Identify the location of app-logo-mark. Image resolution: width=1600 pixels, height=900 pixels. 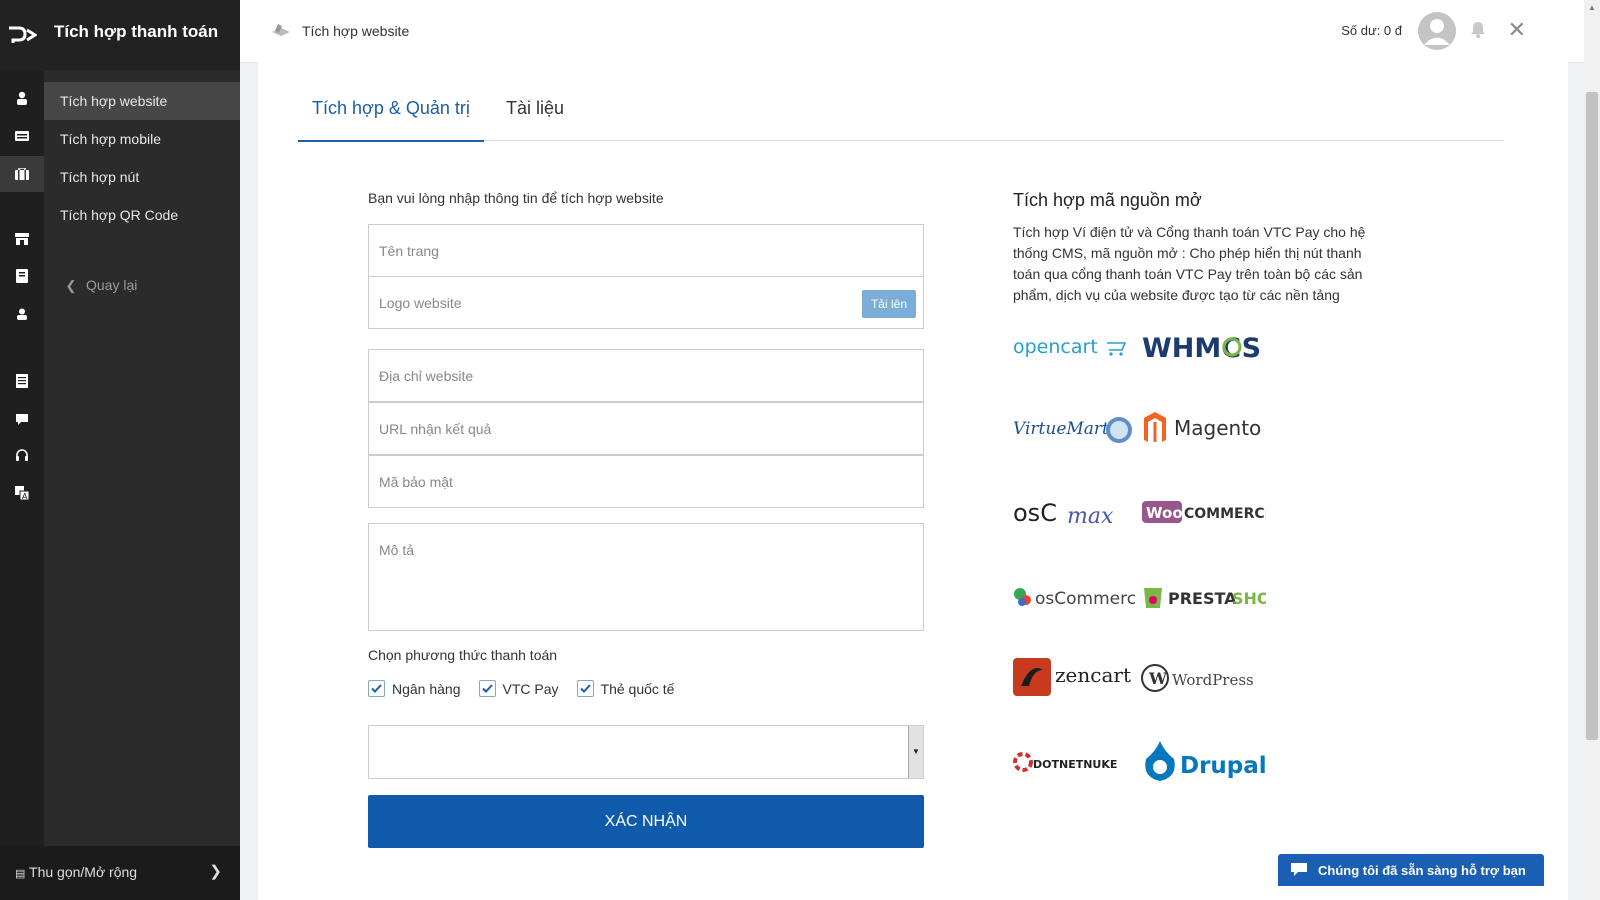
(22, 35).